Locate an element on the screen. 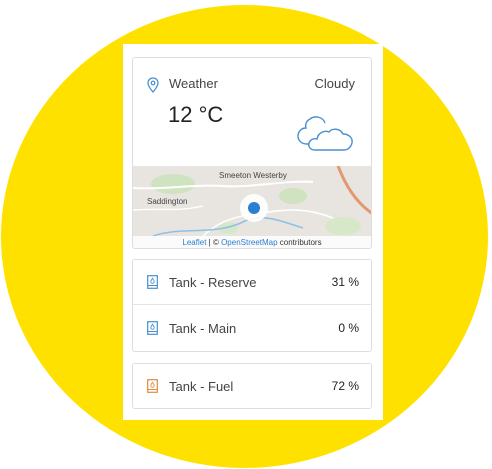 Image resolution: width=492 pixels, height=469 pixels. tank-name: Tank - Reserve is located at coordinates (213, 282).